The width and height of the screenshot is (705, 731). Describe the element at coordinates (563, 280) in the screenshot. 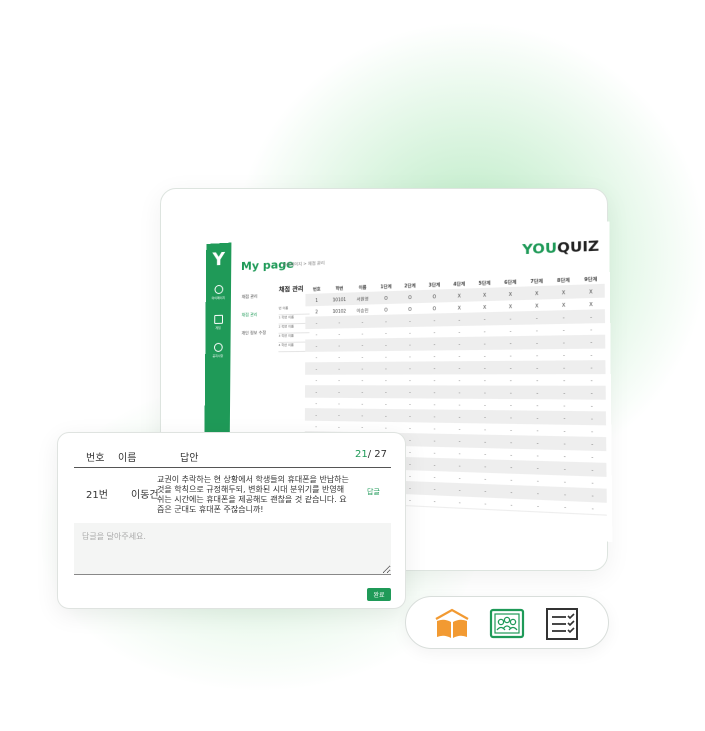

I see `column-header: 8단계` at that location.